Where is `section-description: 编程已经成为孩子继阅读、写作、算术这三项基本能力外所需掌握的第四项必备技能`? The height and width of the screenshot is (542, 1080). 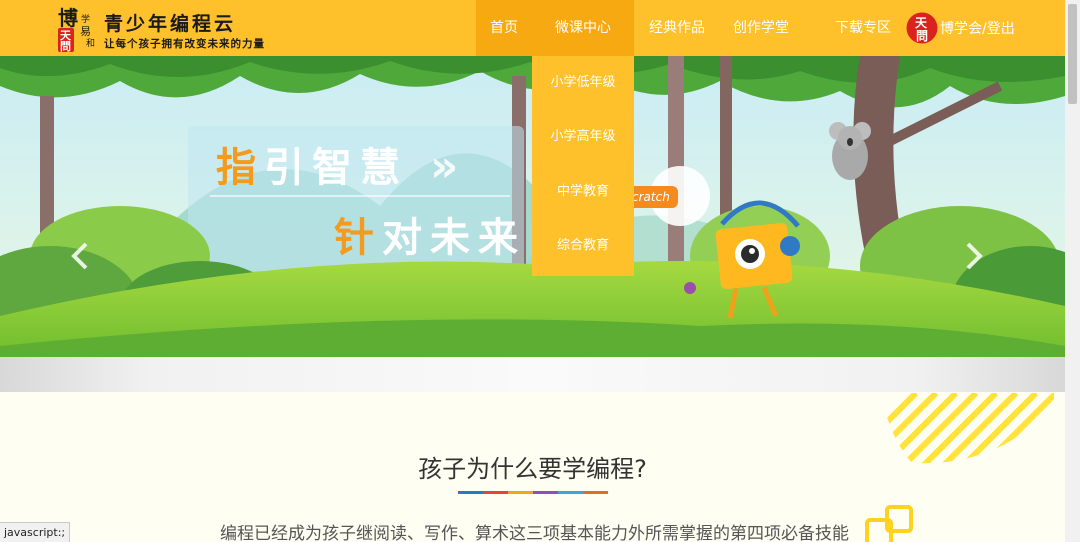 section-description: 编程已经成为孩子继阅读、写作、算术这三项基本能力外所需掌握的第四项必备技能 is located at coordinates (534, 533).